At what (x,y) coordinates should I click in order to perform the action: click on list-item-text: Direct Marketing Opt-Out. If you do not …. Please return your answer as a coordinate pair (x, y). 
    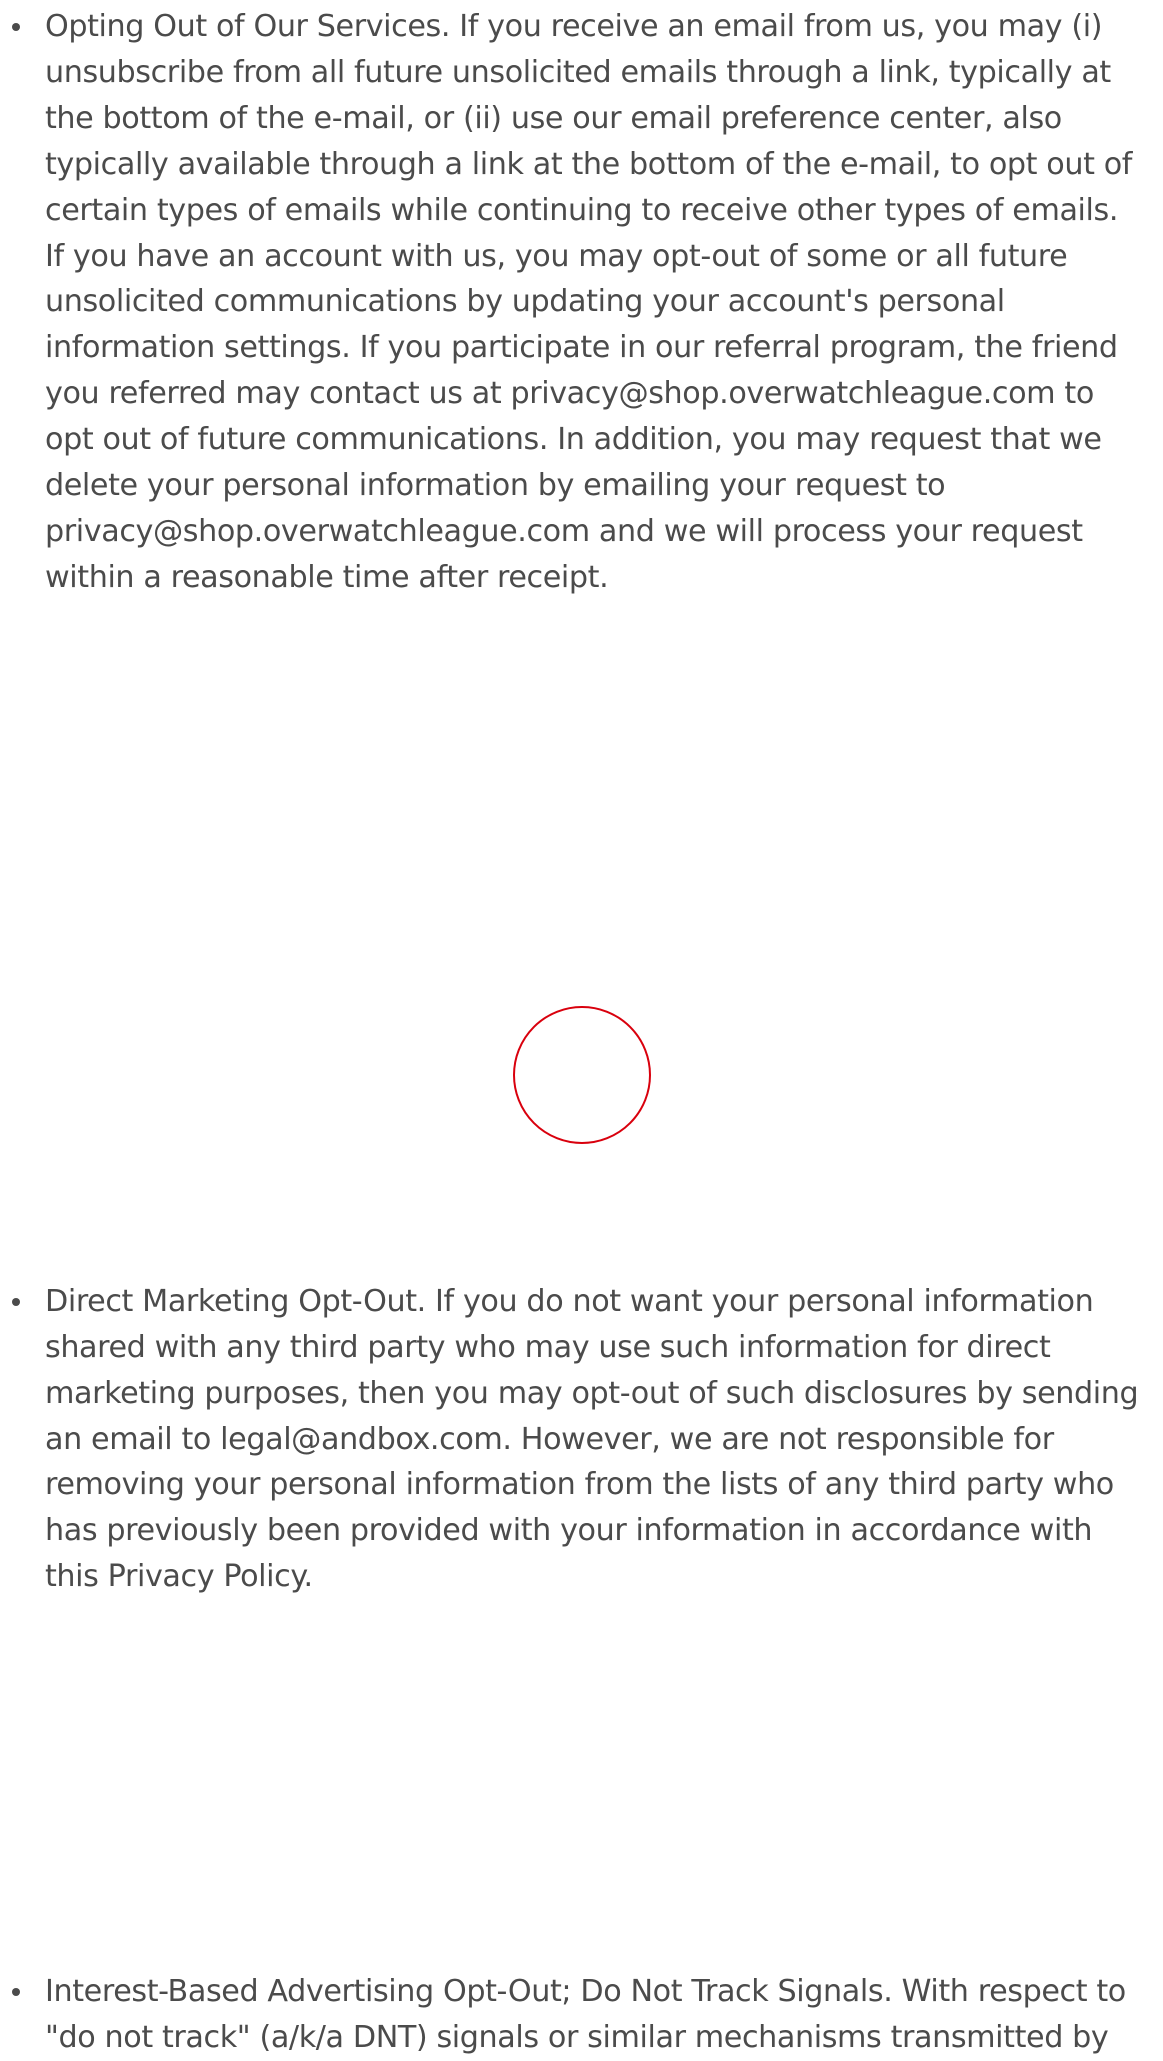
    Looking at the image, I should click on (592, 1439).